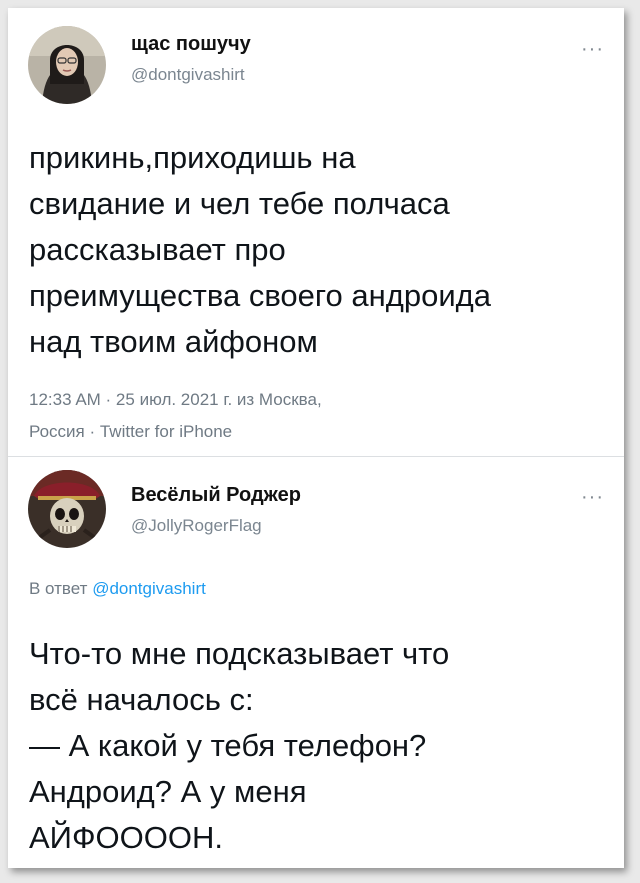  What do you see at coordinates (173, 341) in the screenshot?
I see `text-line: над твоим айфоном` at bounding box center [173, 341].